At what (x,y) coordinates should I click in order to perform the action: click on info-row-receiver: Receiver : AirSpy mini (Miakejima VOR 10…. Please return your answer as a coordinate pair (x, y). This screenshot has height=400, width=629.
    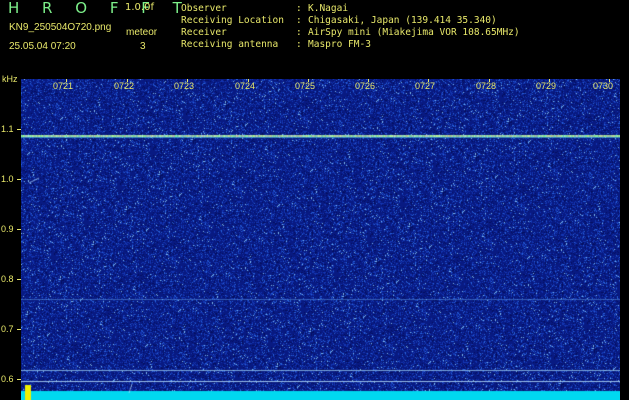
    Looking at the image, I should click on (350, 33).